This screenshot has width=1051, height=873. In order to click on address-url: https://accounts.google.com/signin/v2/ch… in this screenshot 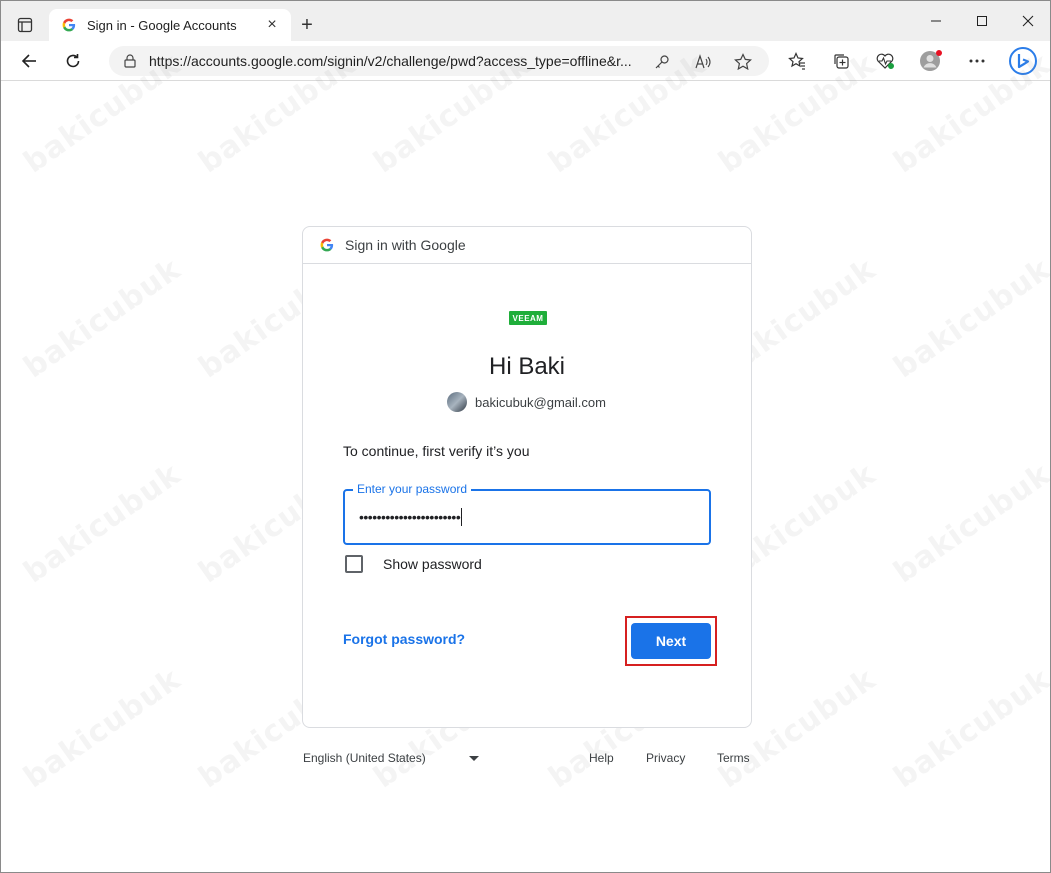, I will do `click(390, 61)`.